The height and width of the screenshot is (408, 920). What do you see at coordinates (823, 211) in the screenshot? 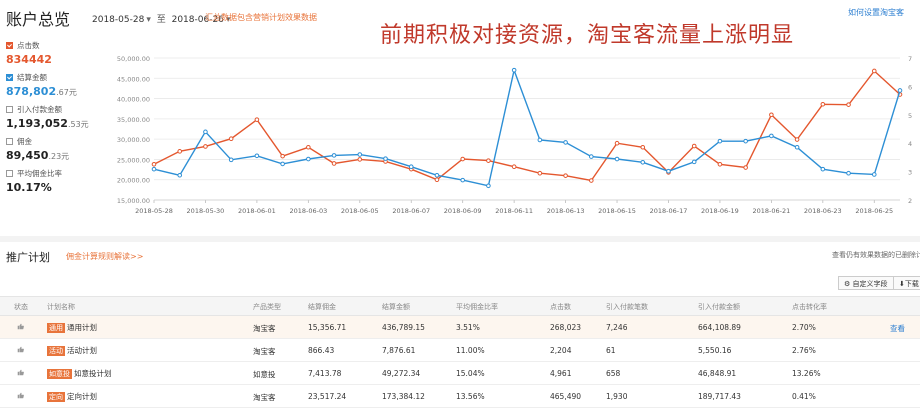
I see `x-tick-label: 2018-06-23` at bounding box center [823, 211].